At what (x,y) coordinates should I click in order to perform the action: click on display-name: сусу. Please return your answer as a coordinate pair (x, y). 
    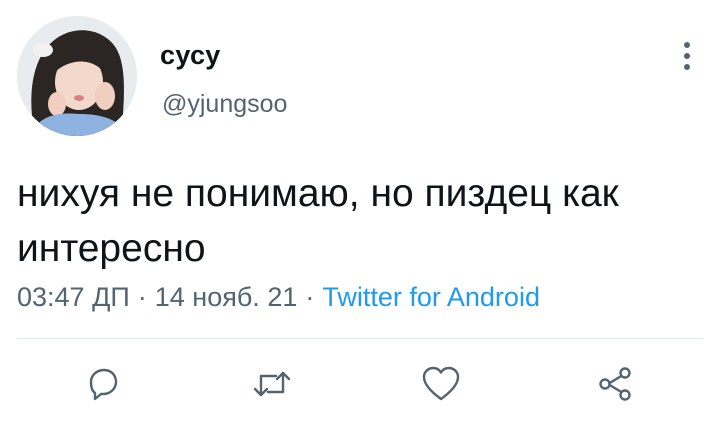
    Looking at the image, I should click on (190, 55).